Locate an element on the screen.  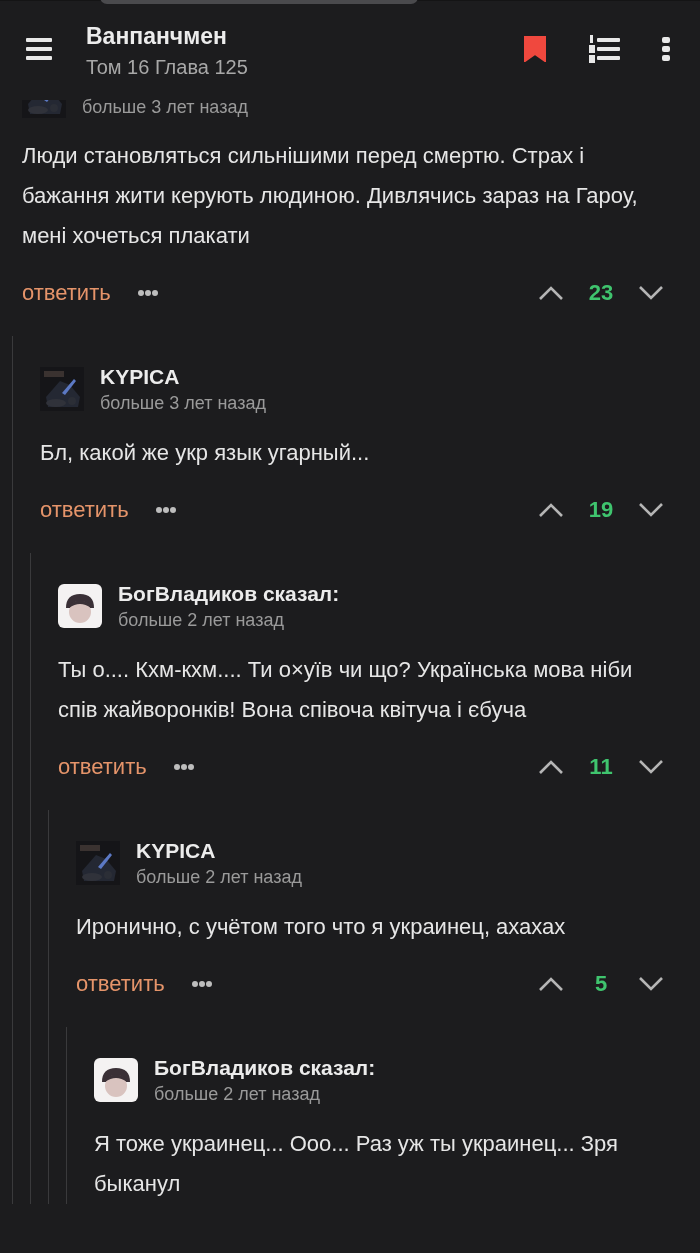
page-title: Ванпанчмен is located at coordinates (157, 36).